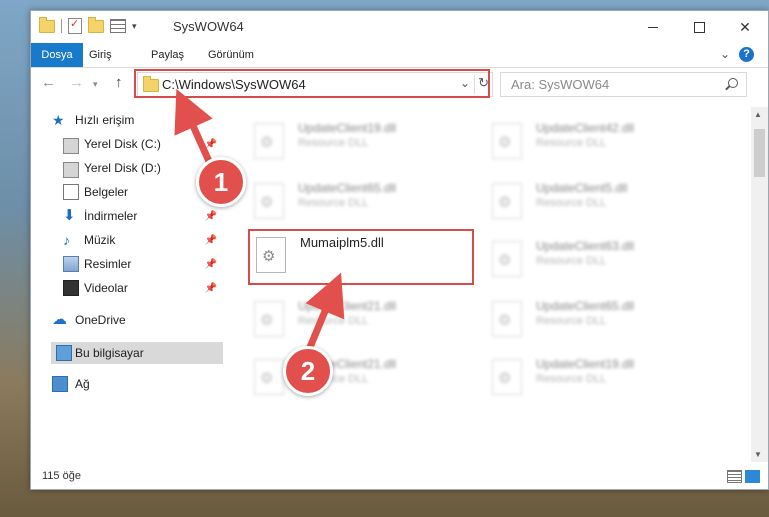 This screenshot has height=517, width=769. What do you see at coordinates (585, 306) in the screenshot?
I see `file-name: UpdateClient65.dll` at bounding box center [585, 306].